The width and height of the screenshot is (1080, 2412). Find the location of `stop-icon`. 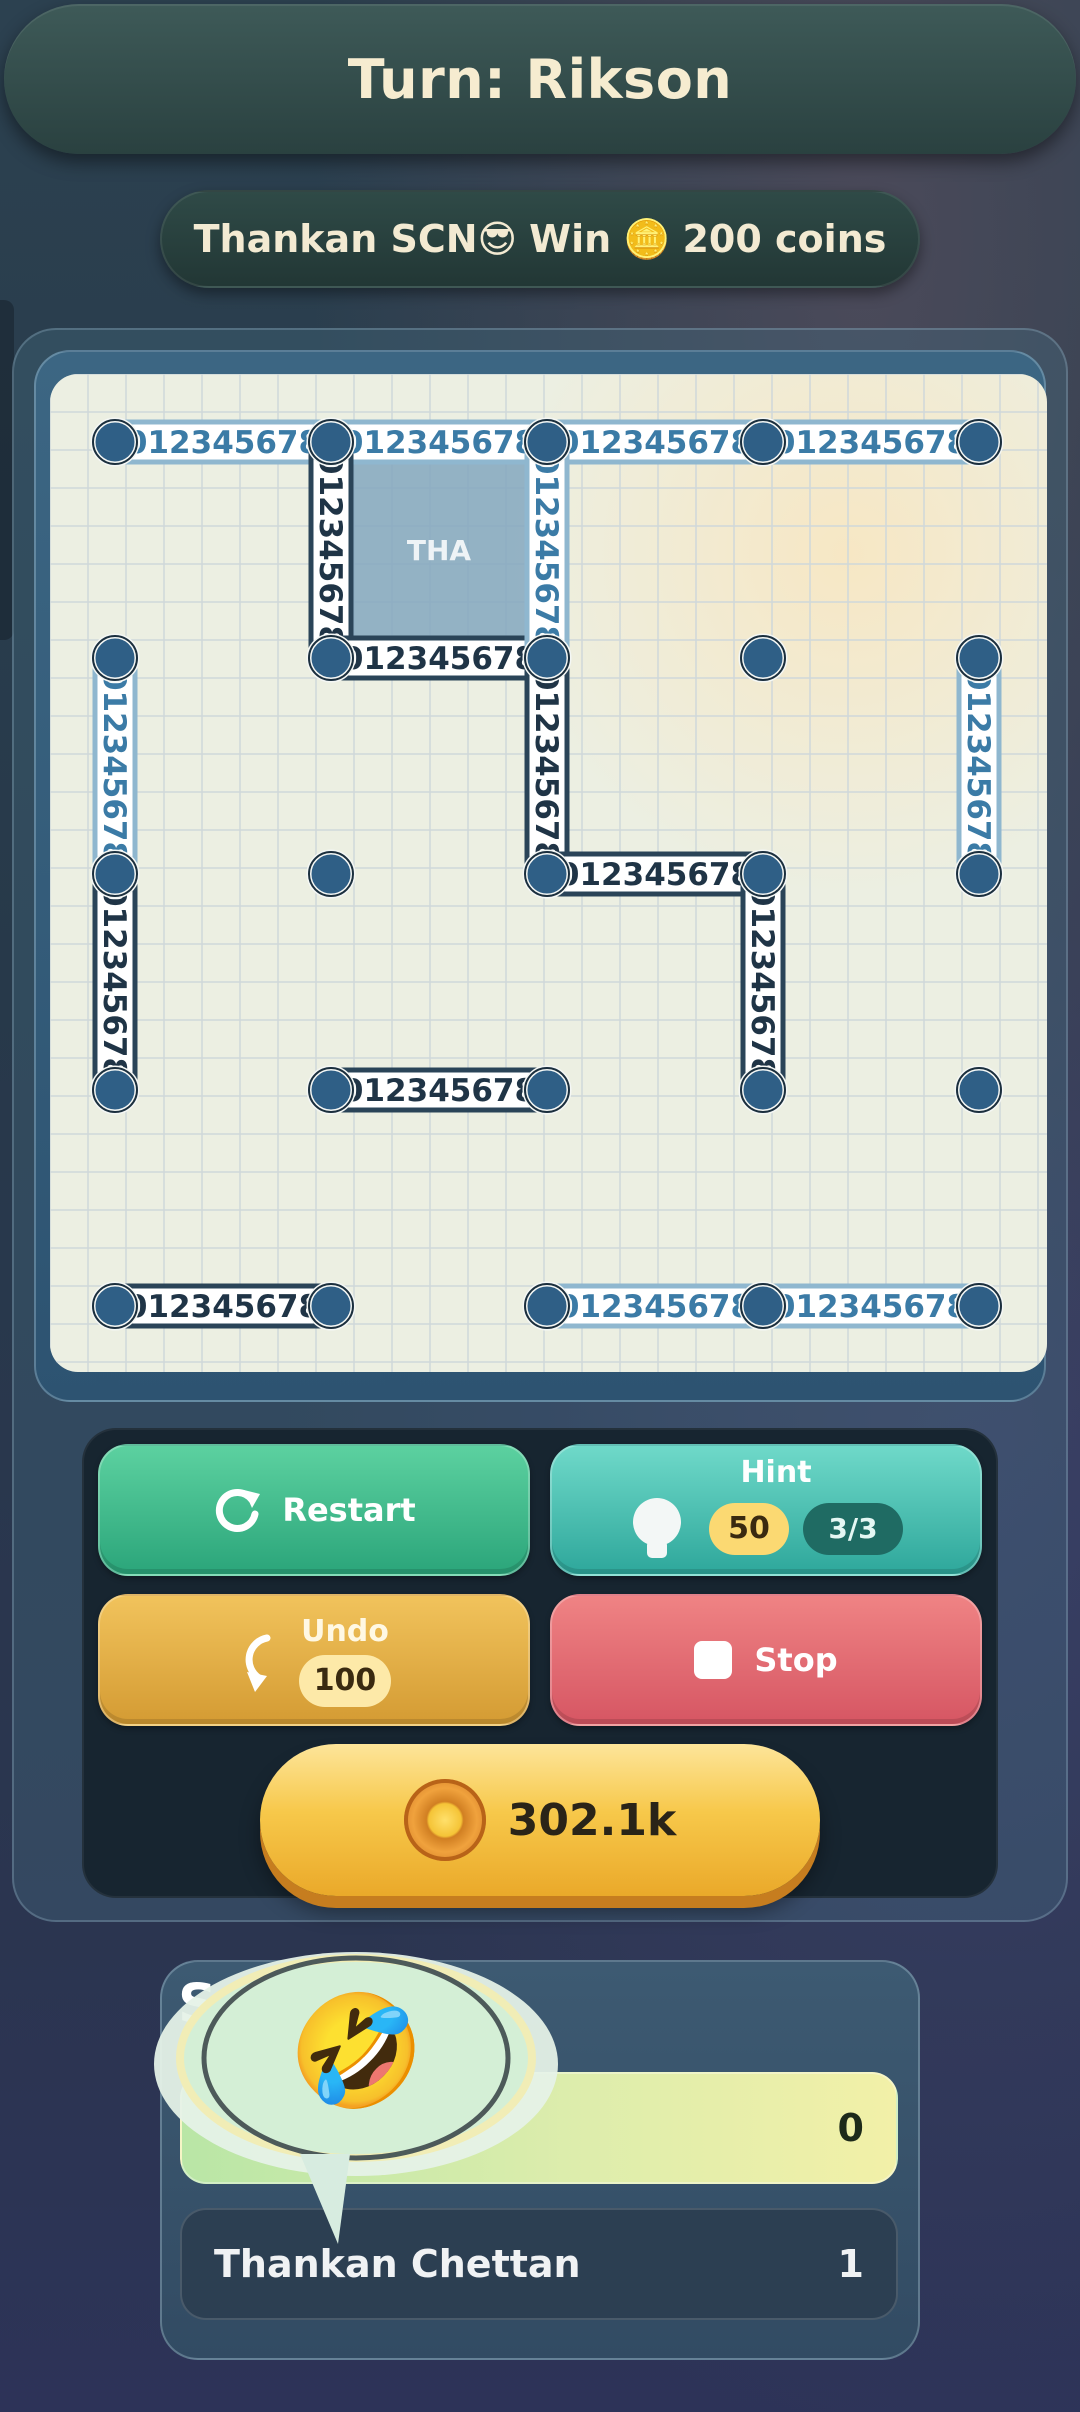

stop-icon is located at coordinates (713, 1660).